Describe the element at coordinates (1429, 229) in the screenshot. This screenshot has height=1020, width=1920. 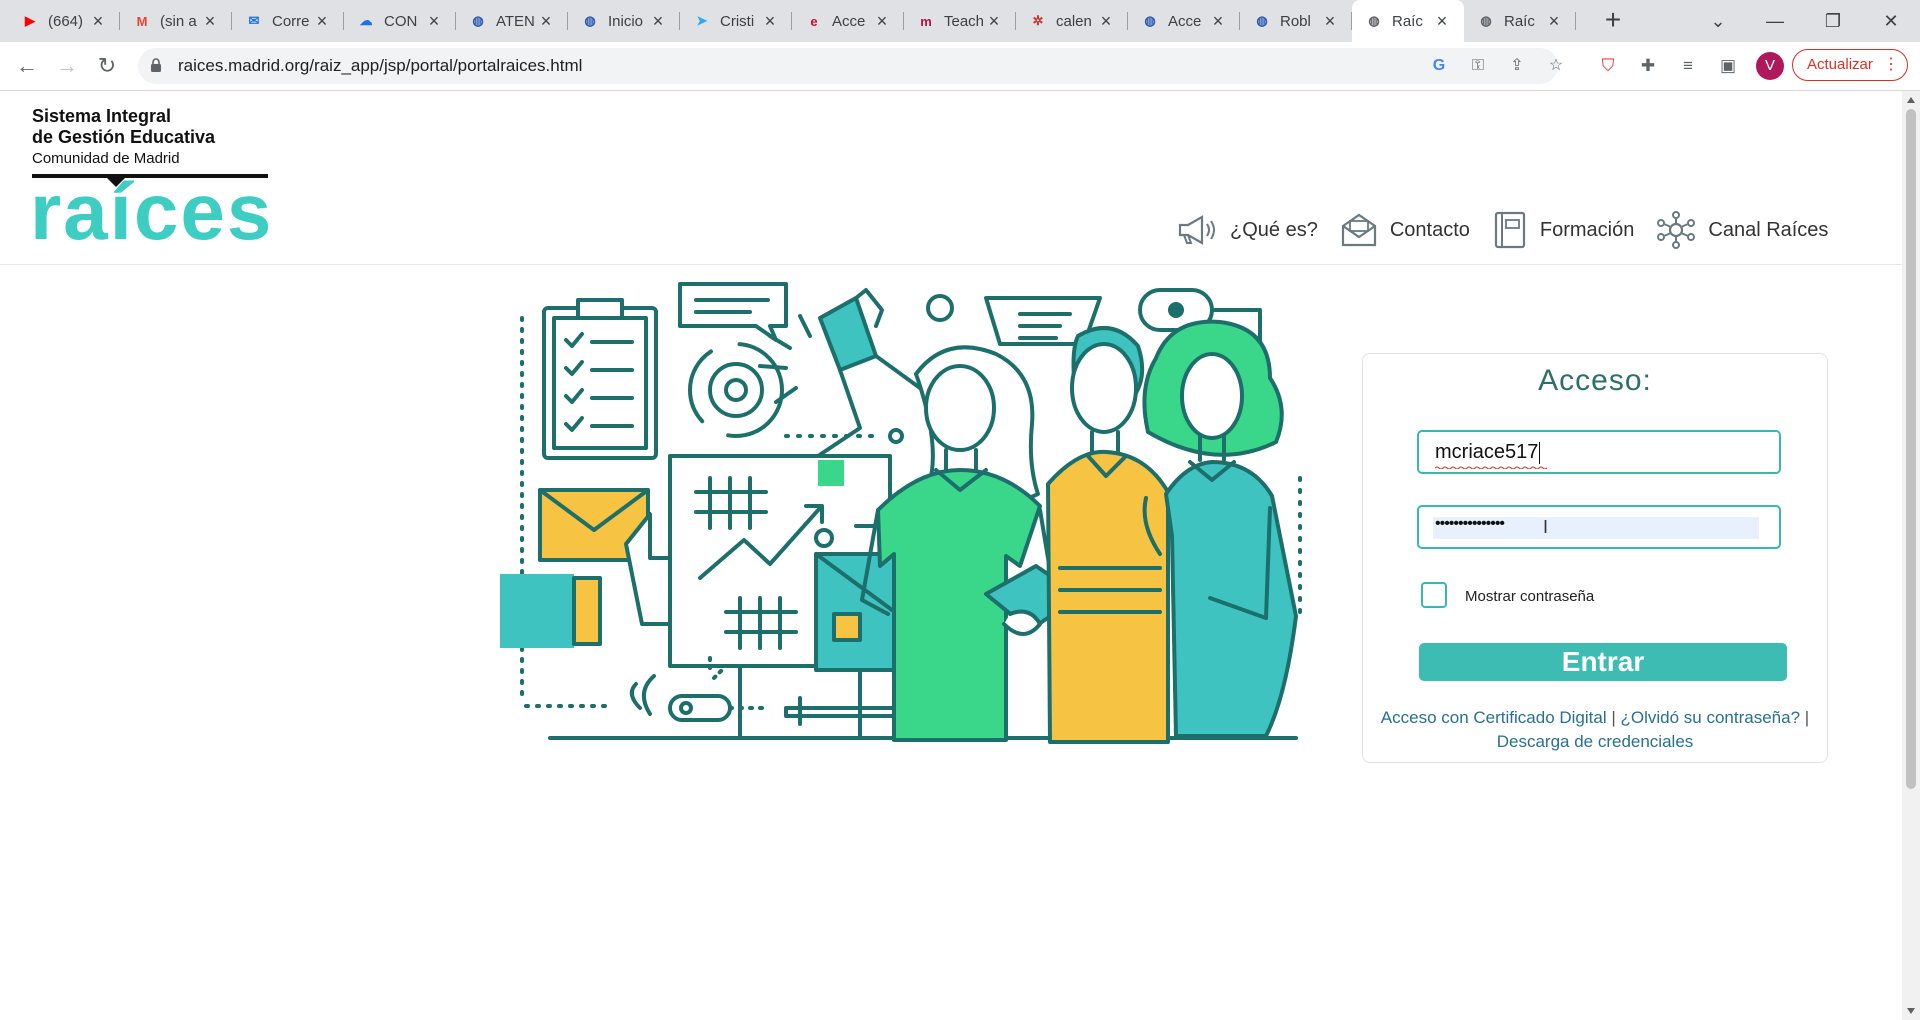
I see `nav-contacto-label: Contacto` at that location.